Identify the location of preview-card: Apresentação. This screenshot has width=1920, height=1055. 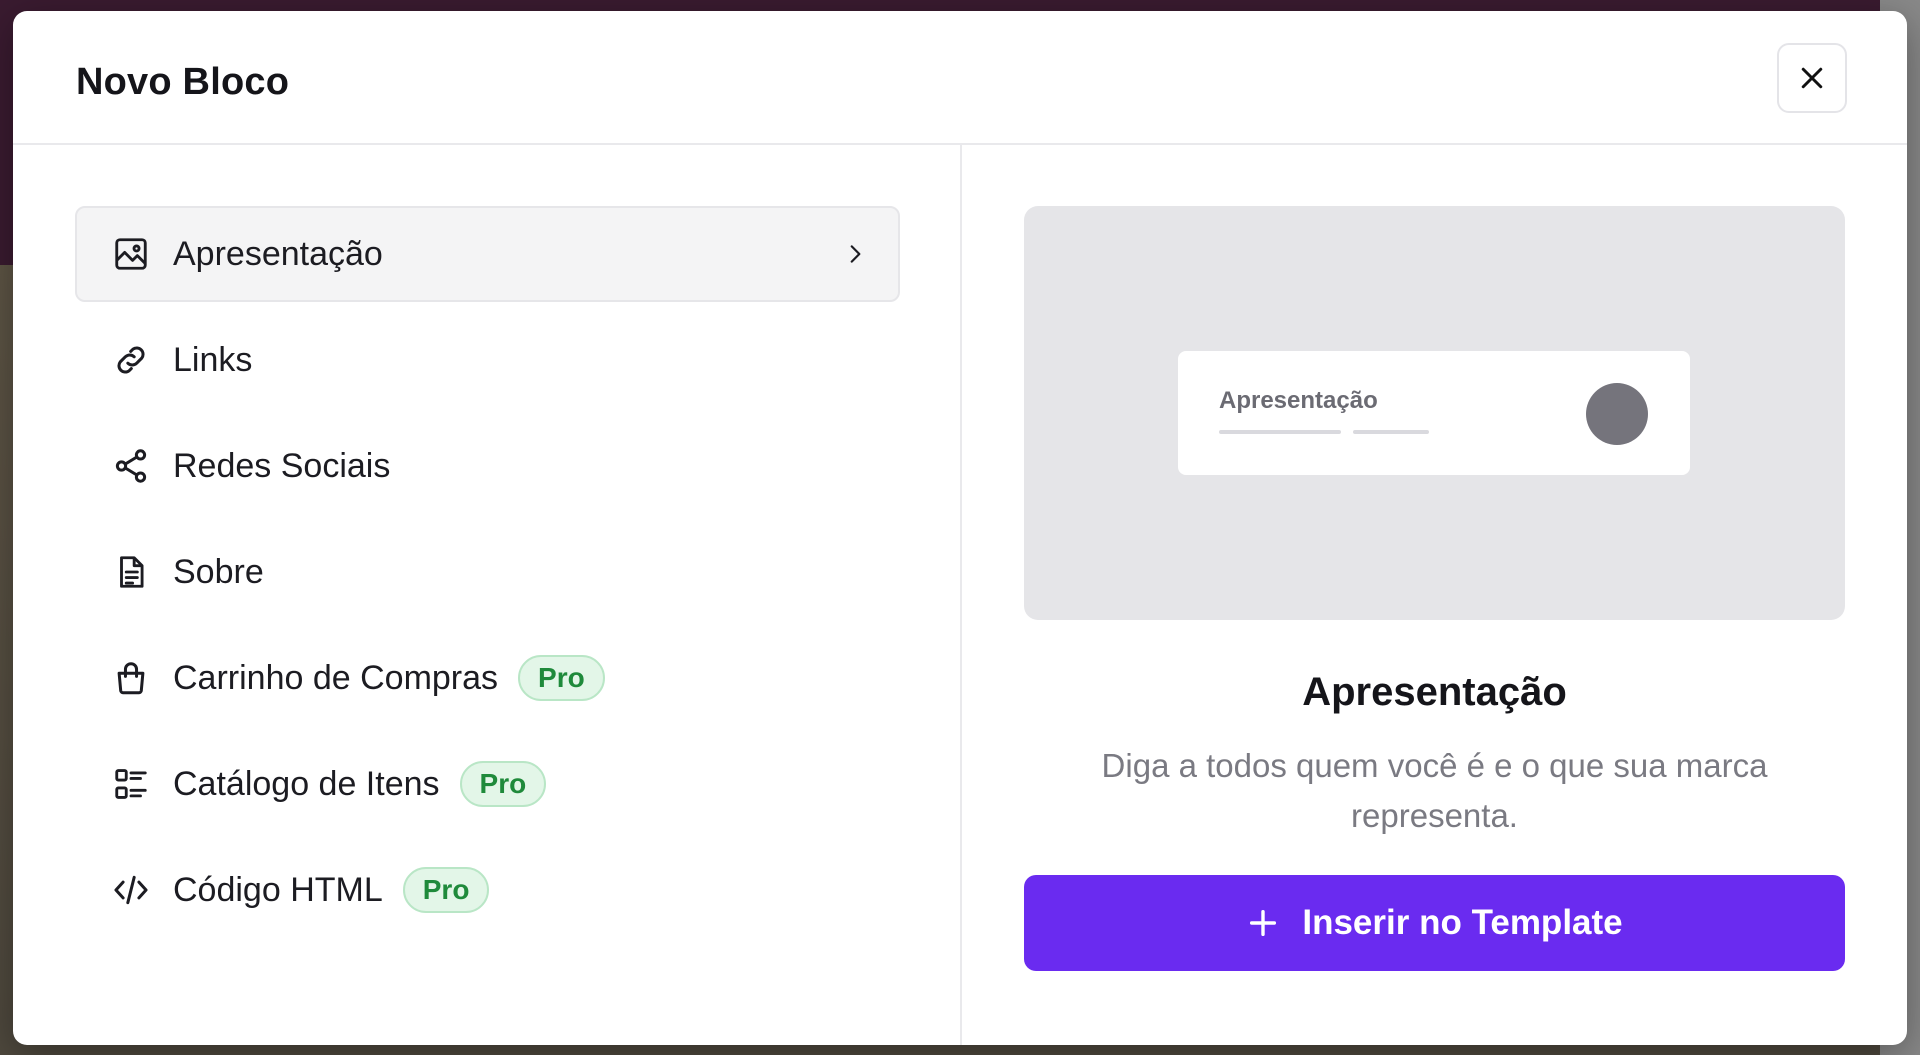
(1434, 413).